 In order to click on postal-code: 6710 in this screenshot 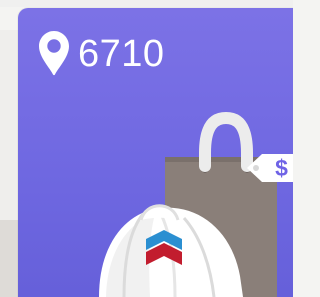, I will do `click(121, 54)`.